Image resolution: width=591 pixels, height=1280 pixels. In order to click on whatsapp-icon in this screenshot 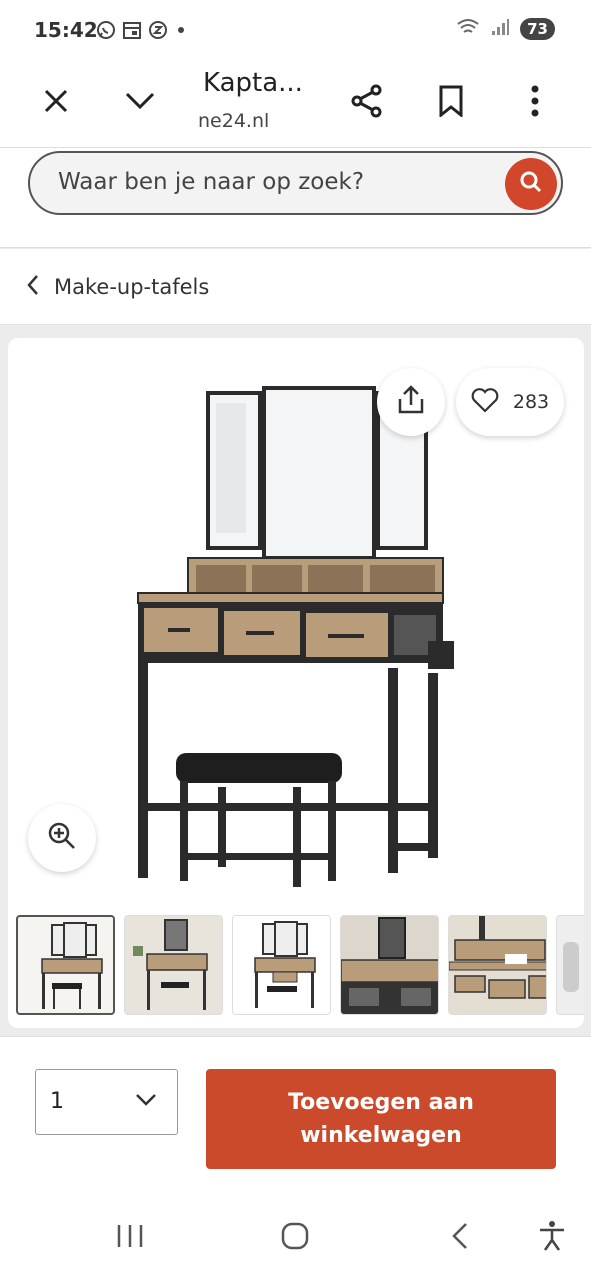, I will do `click(106, 32)`.